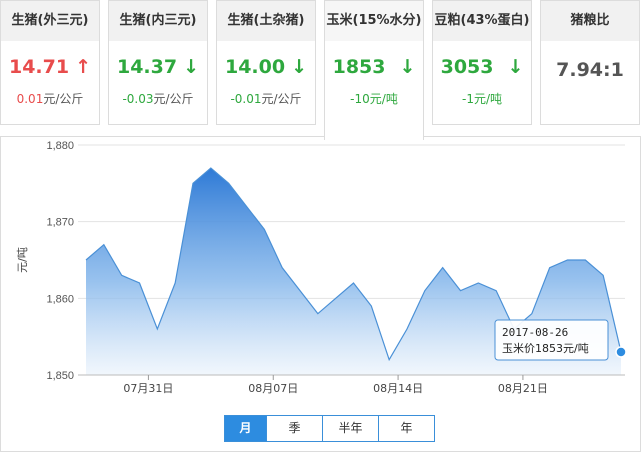 The height and width of the screenshot is (454, 642). I want to click on y-tick-label: 1,850, so click(60, 376).